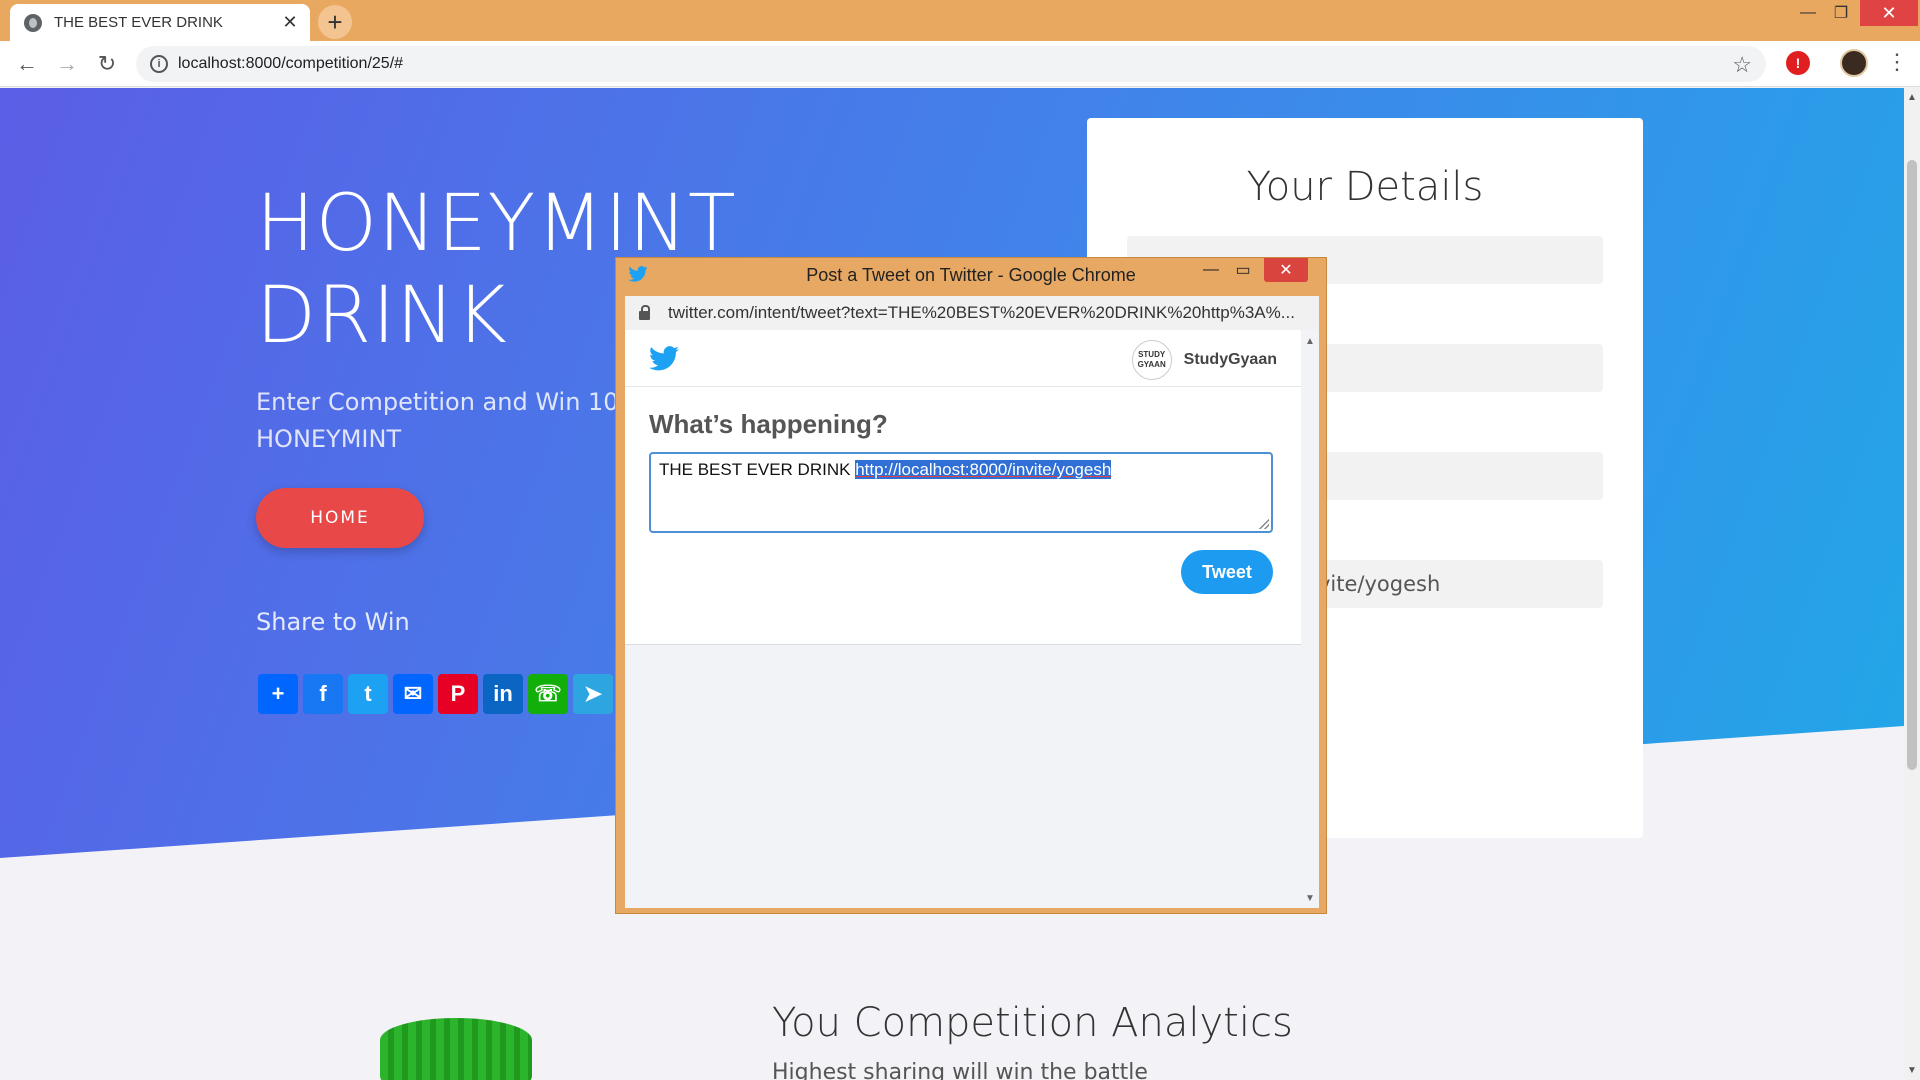 This screenshot has width=1920, height=1080. I want to click on popup-scroll-down-icon: ▼, so click(1310, 898).